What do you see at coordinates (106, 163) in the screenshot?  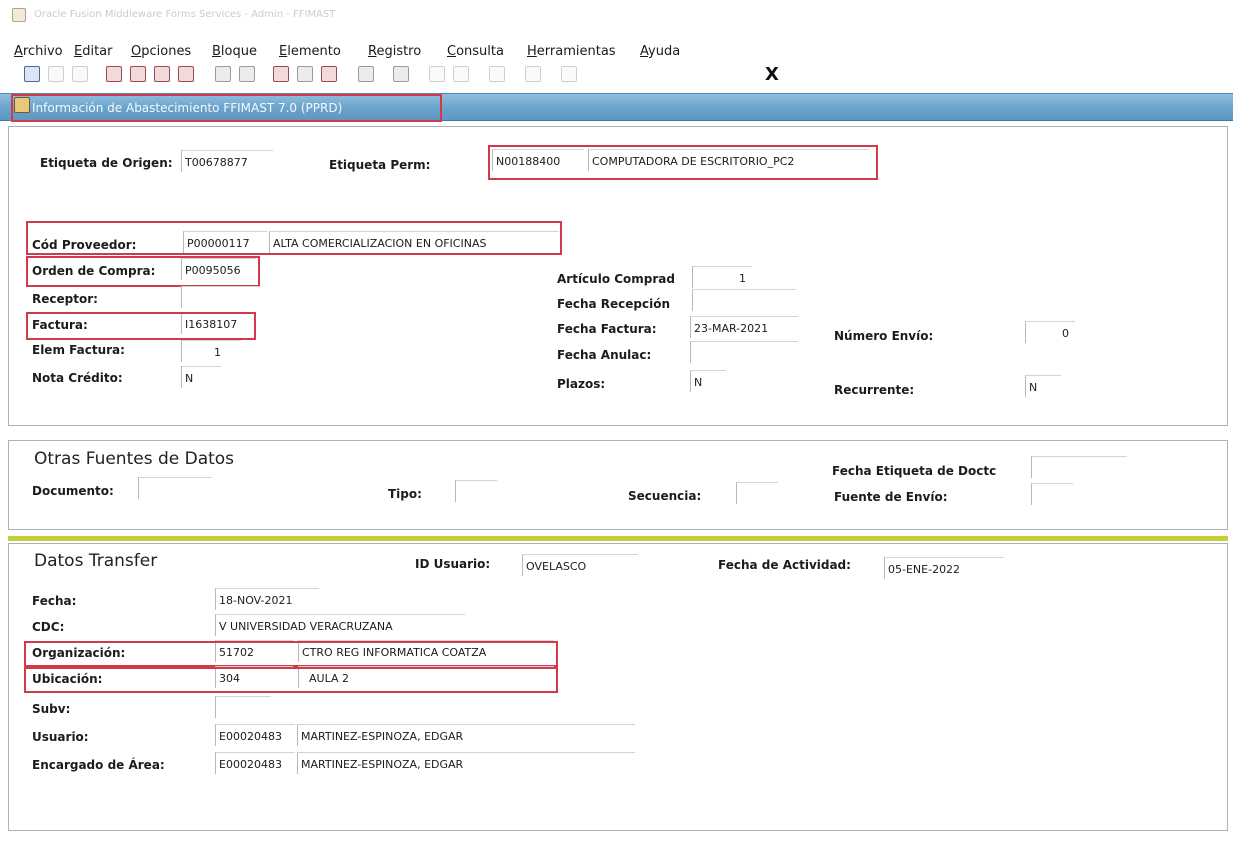 I see `label-etiqueta-origen: Etiqueta de Origen:` at bounding box center [106, 163].